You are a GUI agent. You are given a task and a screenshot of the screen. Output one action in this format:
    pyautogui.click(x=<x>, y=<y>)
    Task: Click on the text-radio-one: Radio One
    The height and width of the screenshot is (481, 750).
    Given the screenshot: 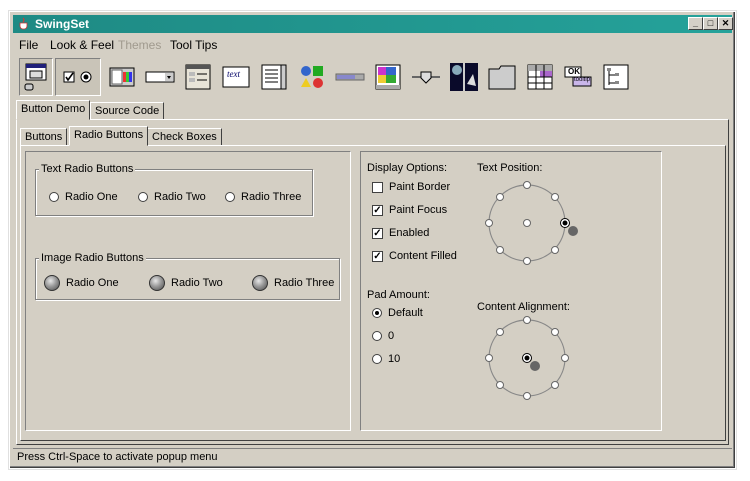 What is the action you would take?
    pyautogui.click(x=83, y=197)
    